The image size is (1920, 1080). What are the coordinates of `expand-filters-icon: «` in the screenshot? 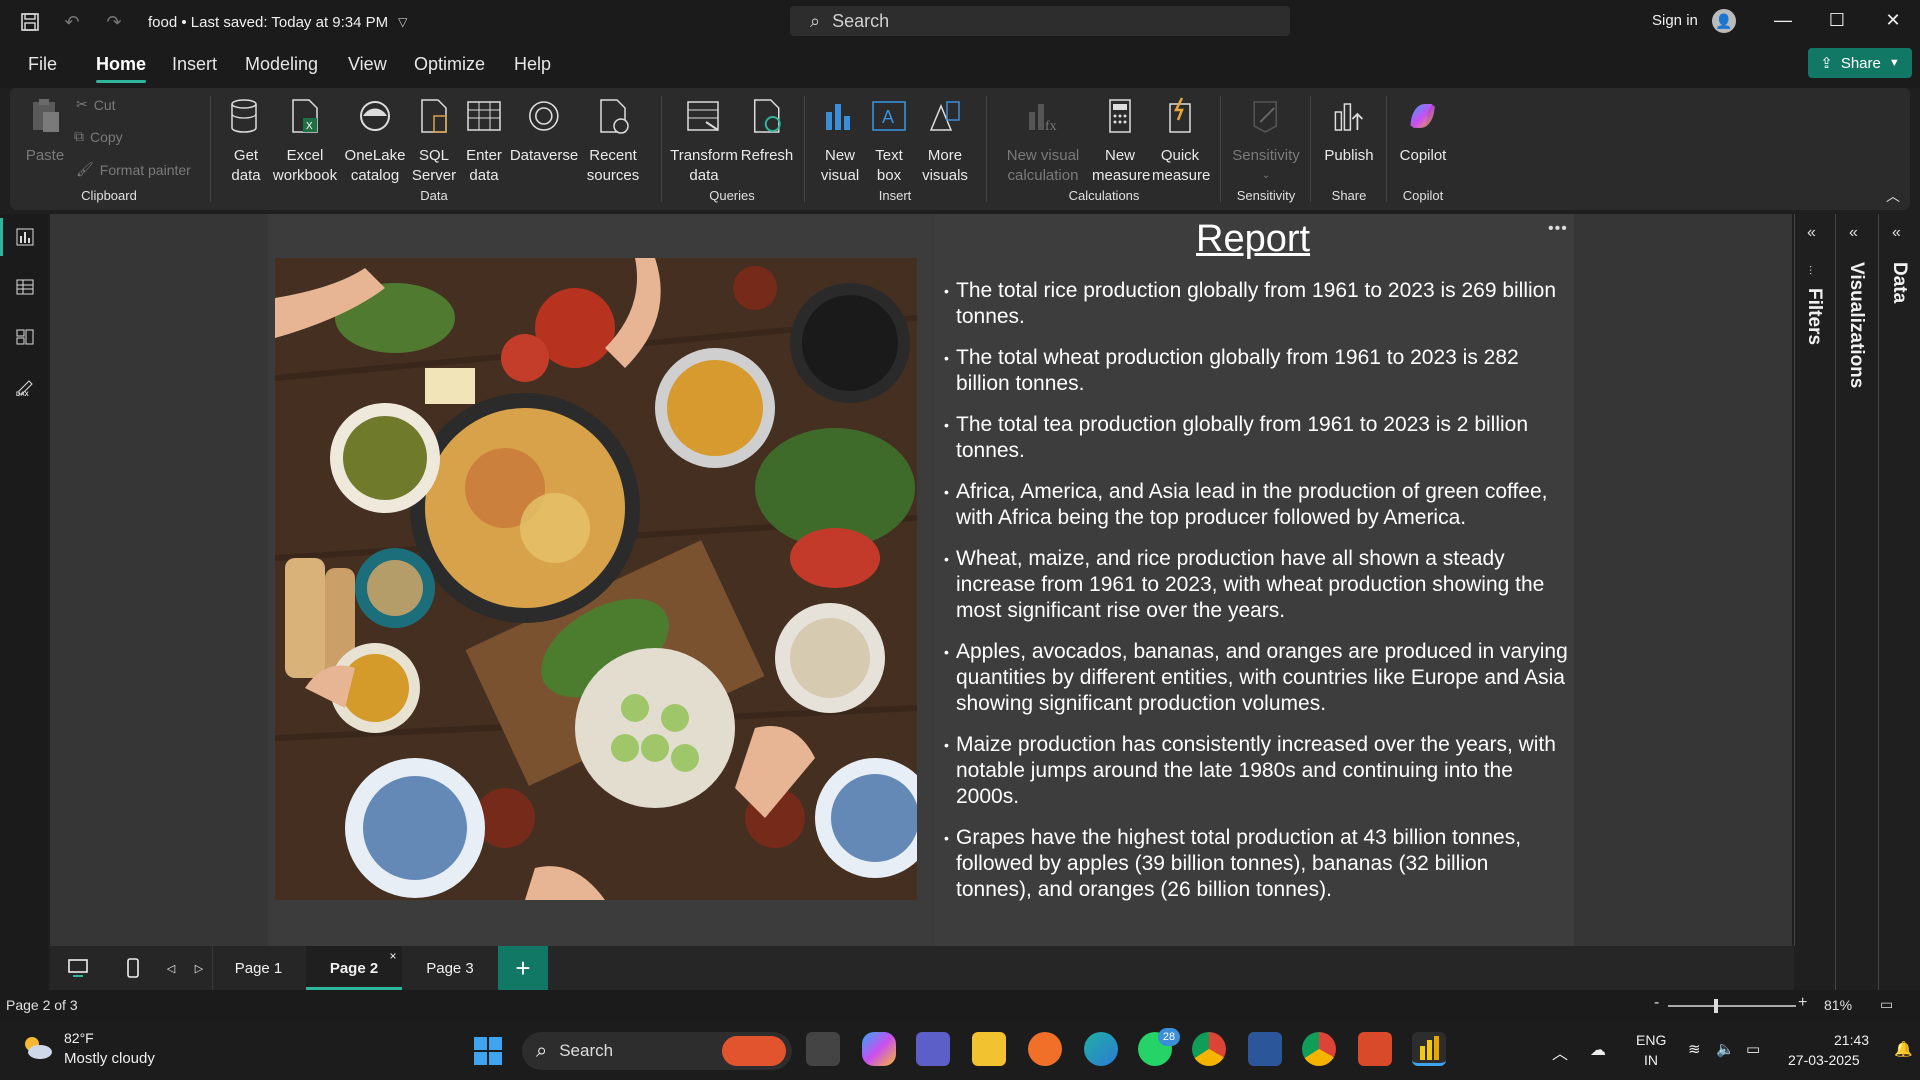 It's located at (1811, 233).